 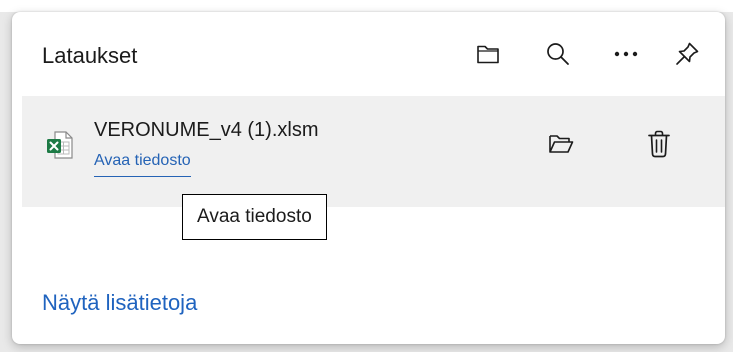 I want to click on open-file-link: Avaa tiedosto, so click(x=142, y=164).